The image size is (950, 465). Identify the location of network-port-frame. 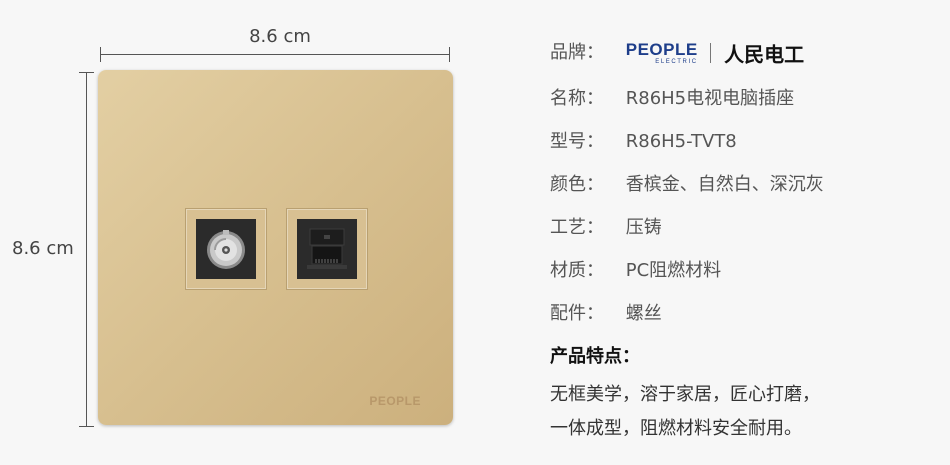
(327, 249).